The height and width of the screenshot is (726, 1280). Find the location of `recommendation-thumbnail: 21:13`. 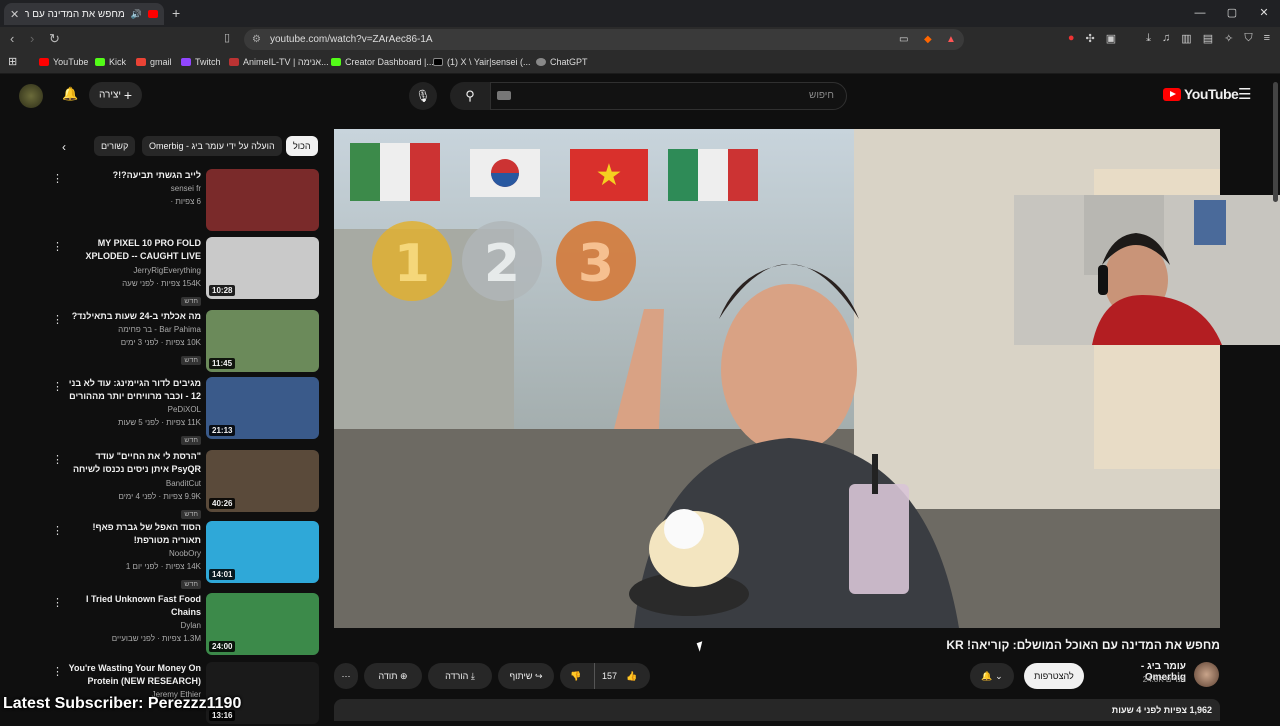

recommendation-thumbnail: 21:13 is located at coordinates (262, 408).